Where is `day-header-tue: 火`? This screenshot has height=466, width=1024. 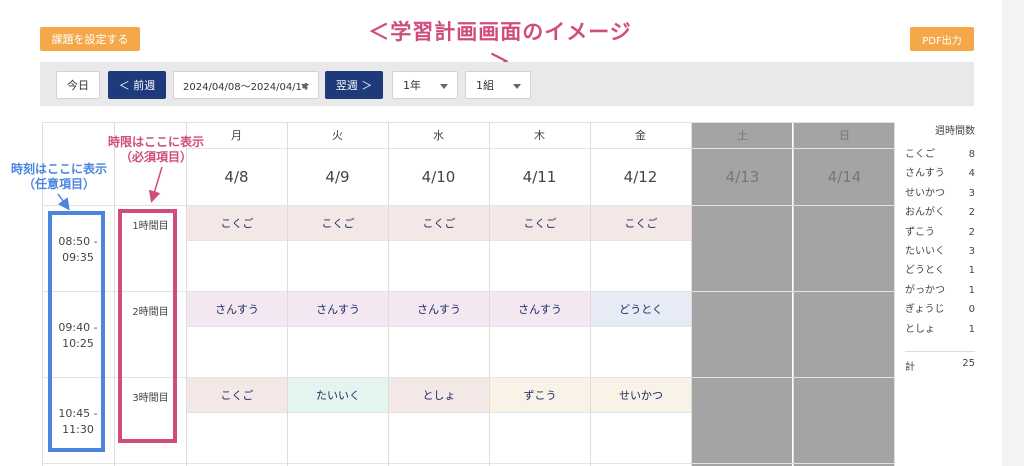 day-header-tue: 火 is located at coordinates (337, 135).